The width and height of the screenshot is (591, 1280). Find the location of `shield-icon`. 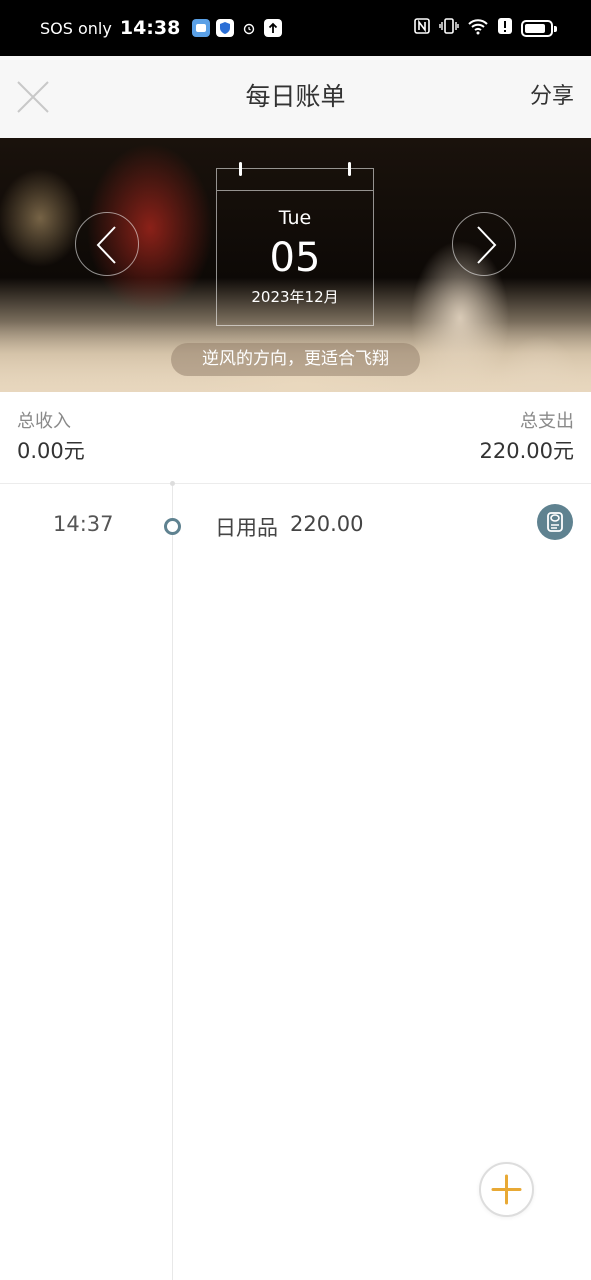

shield-icon is located at coordinates (225, 28).